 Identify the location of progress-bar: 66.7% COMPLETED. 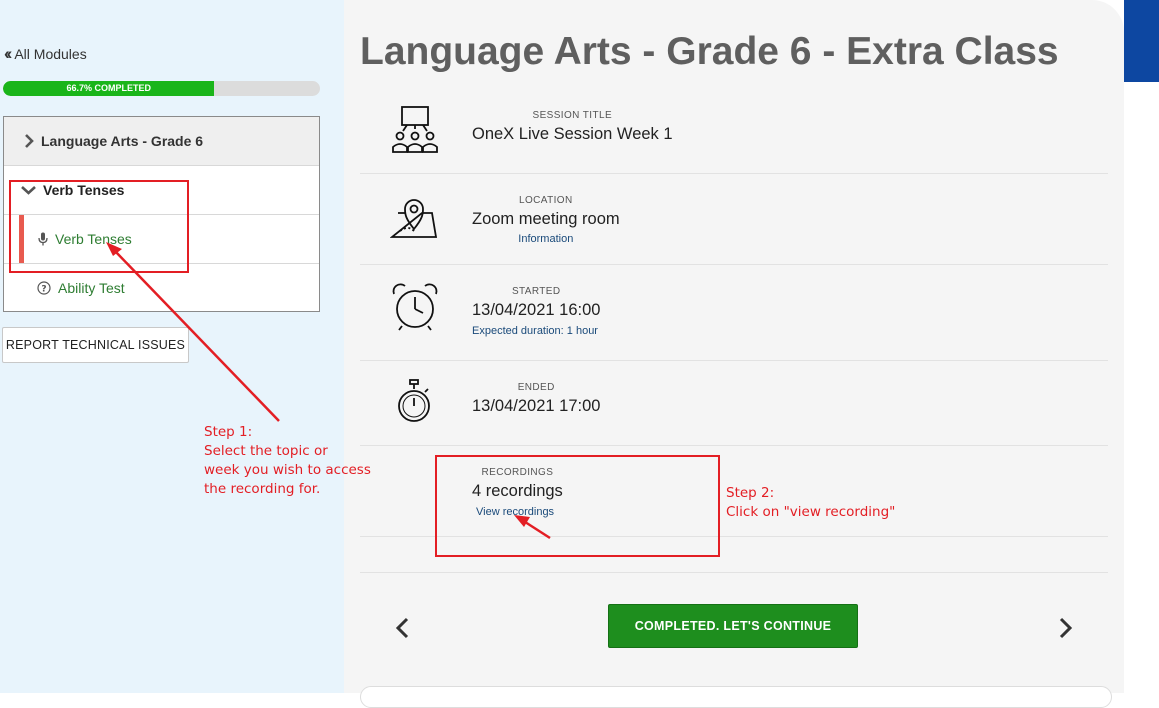
(161, 88).